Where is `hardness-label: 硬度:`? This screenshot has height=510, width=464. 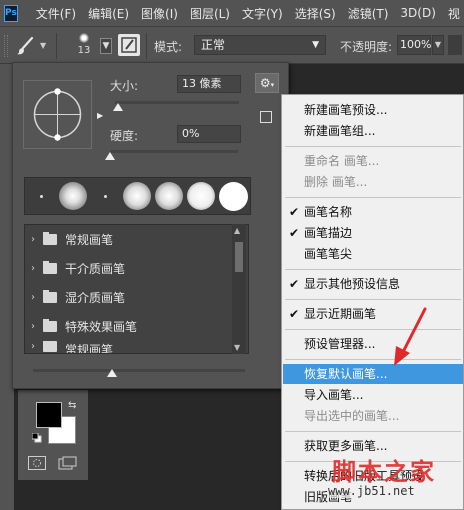
hardness-label: 硬度: is located at coordinates (124, 136).